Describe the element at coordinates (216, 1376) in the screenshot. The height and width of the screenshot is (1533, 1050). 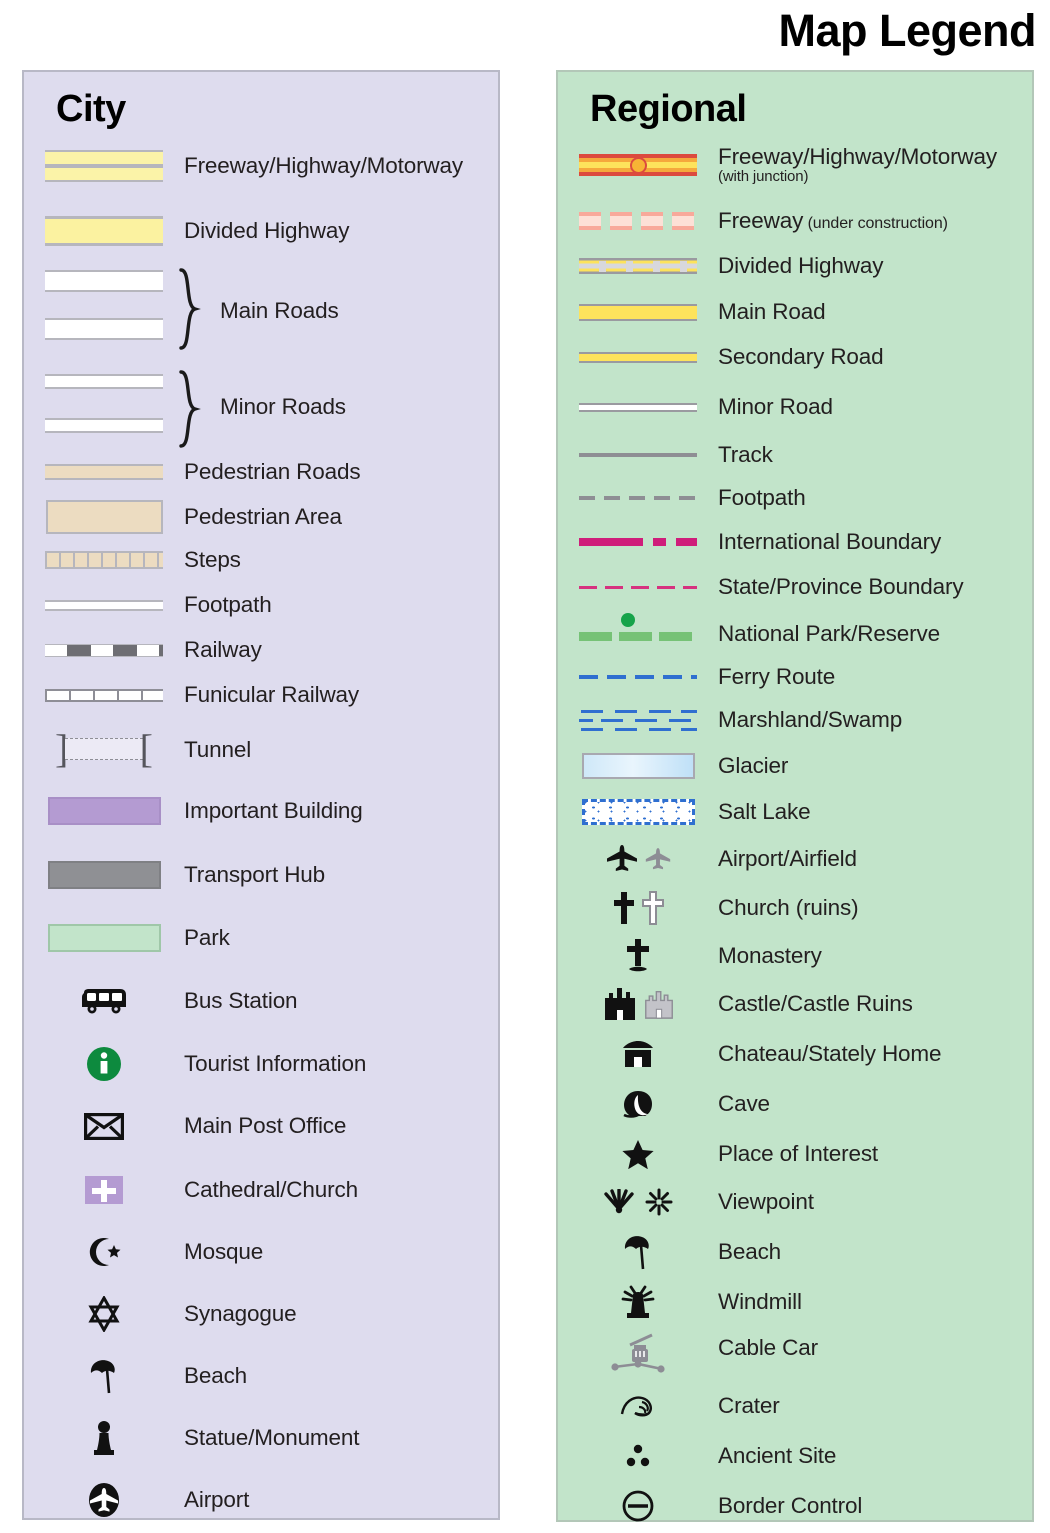
I see `legend-label: Beach` at that location.